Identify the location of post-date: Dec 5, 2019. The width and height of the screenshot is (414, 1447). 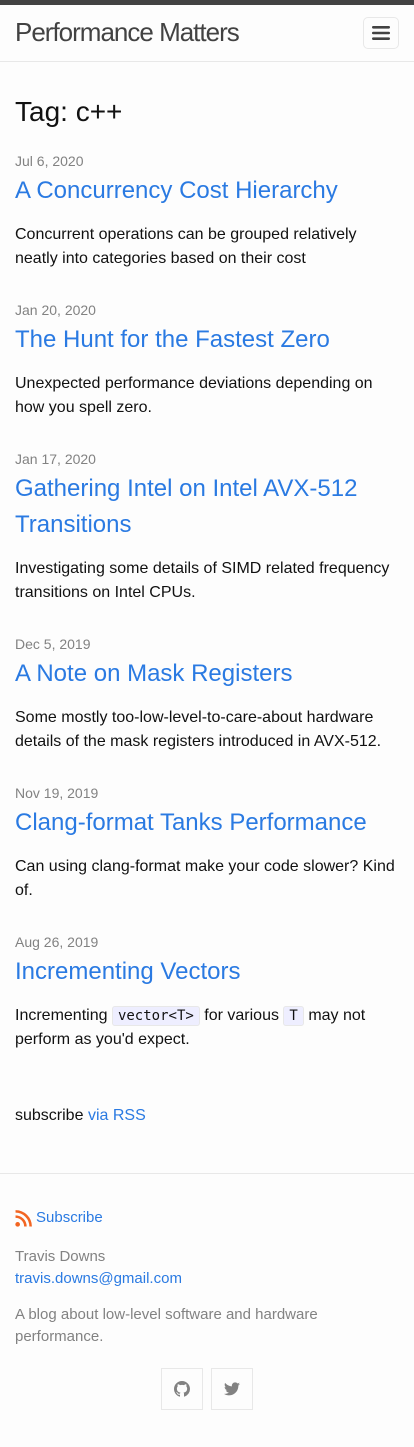
(53, 644).